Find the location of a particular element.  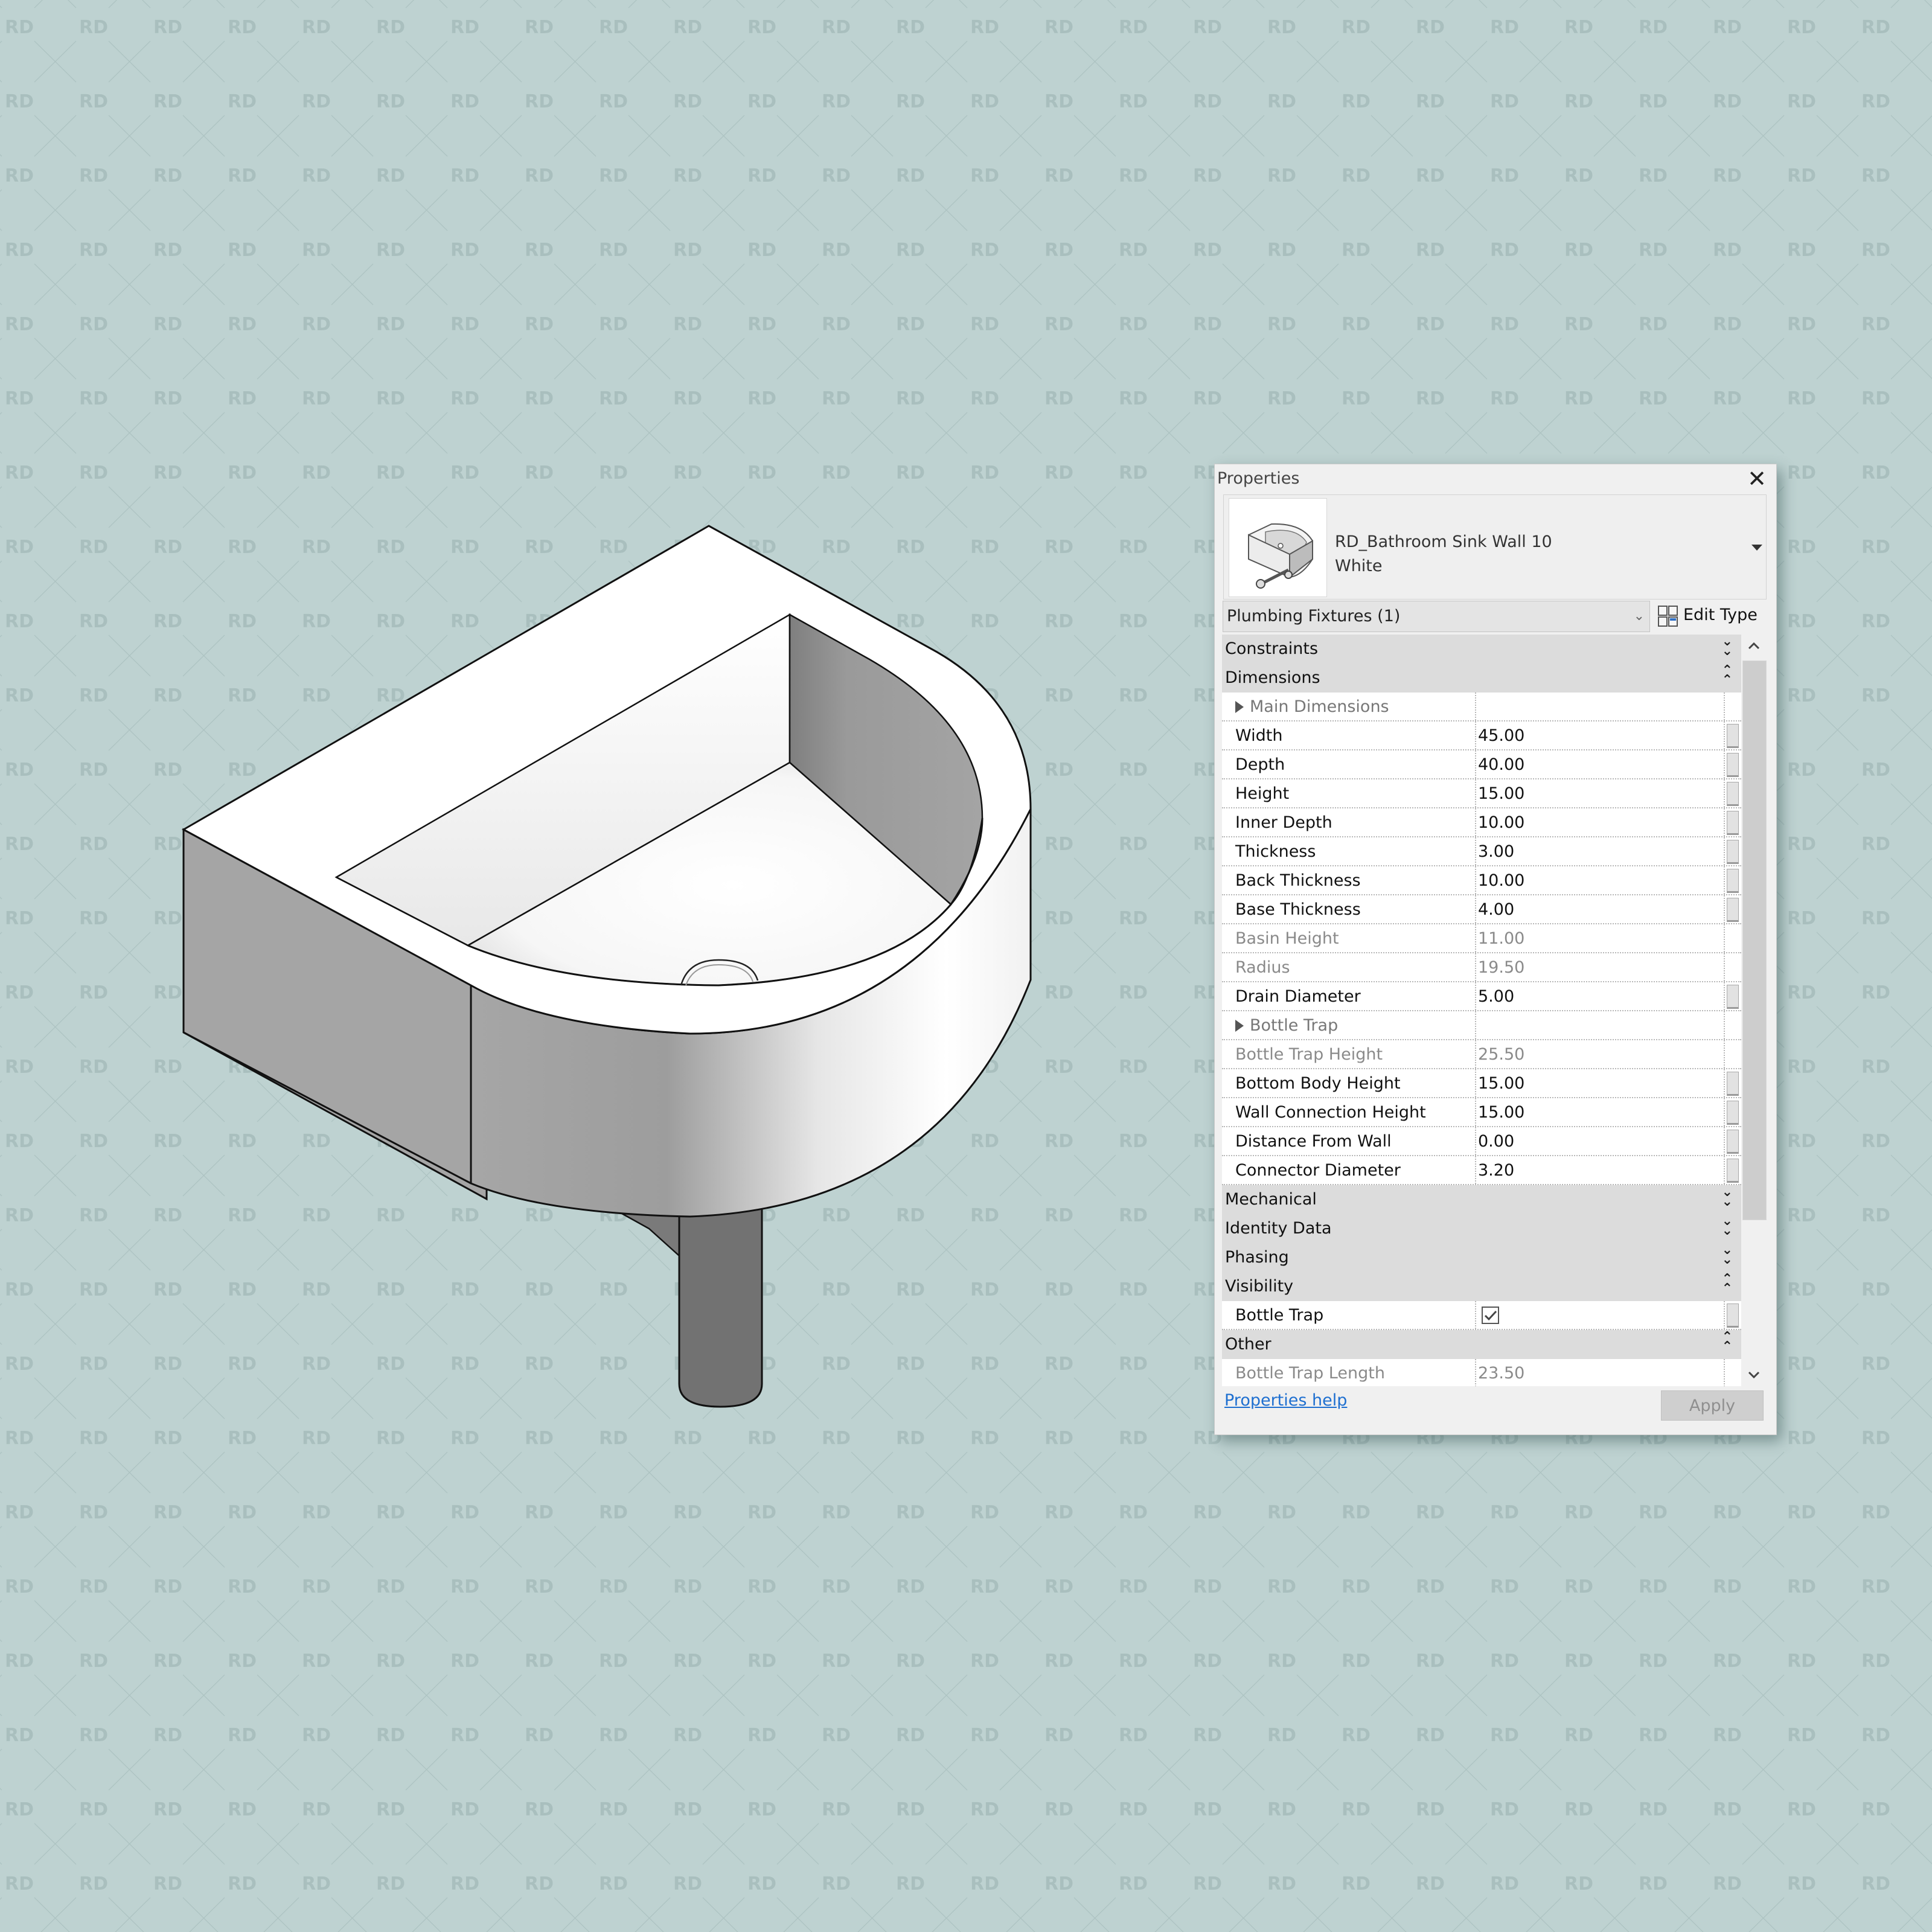

type-name-line2: White is located at coordinates (1359, 566).